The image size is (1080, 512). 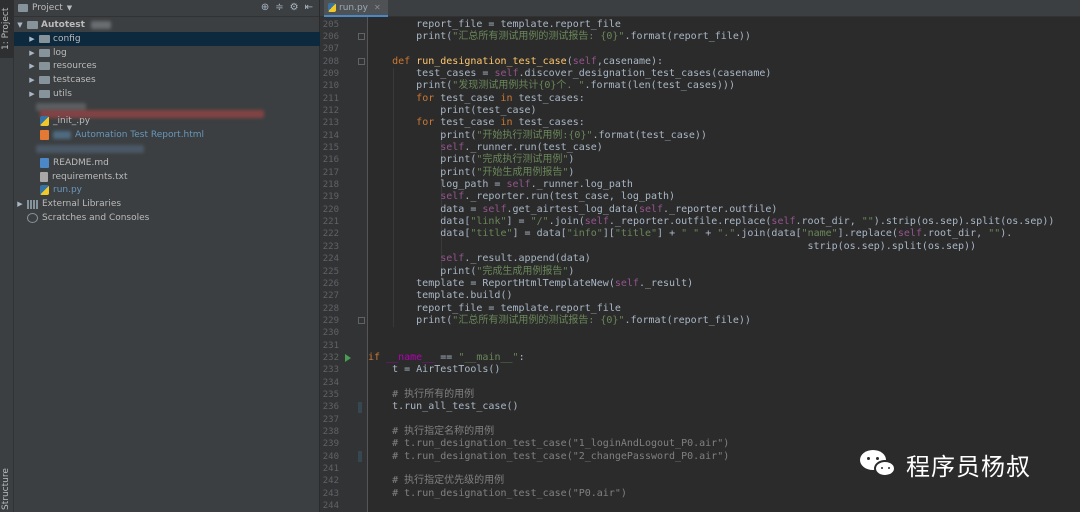 I want to click on line-number: 205, so click(x=330, y=24).